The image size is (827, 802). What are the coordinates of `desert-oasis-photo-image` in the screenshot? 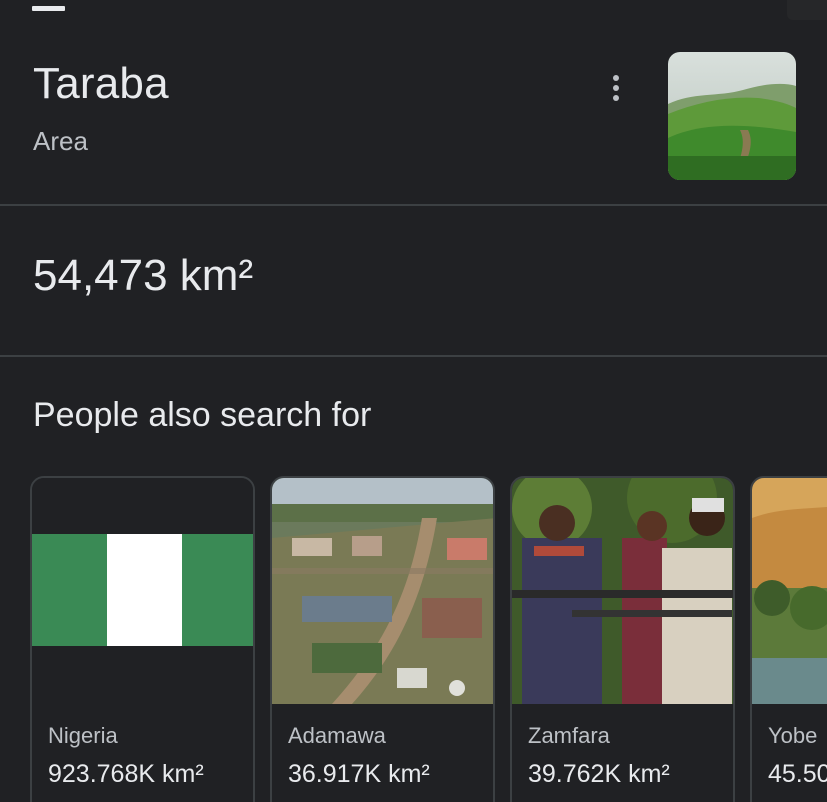 It's located at (789, 591).